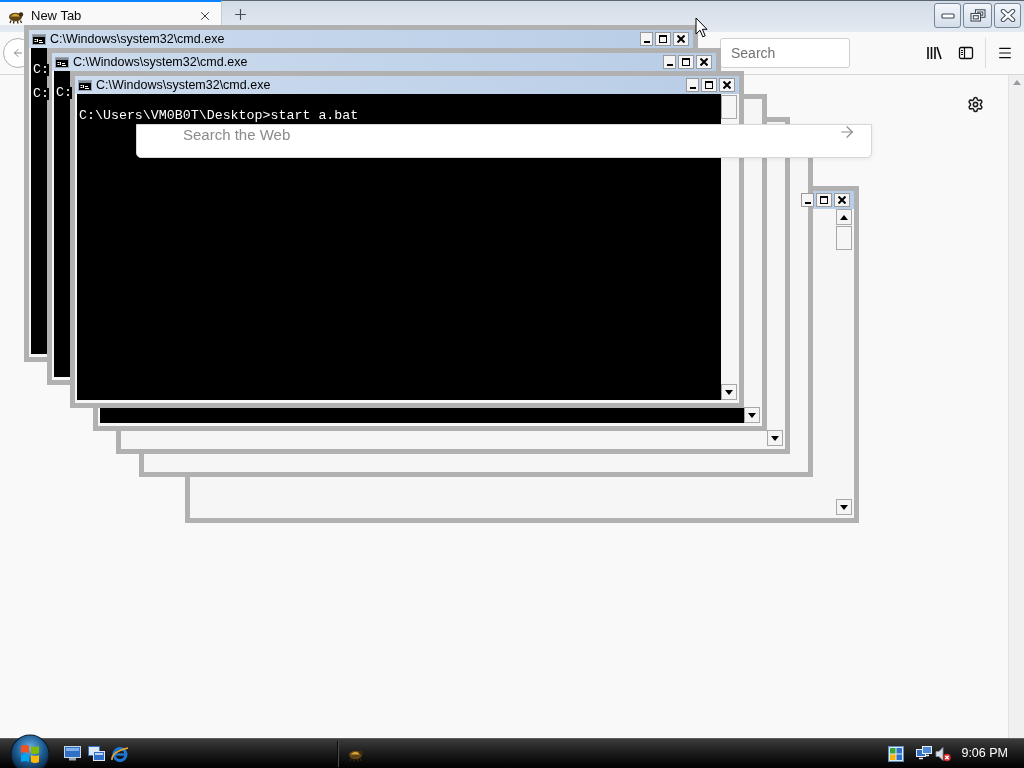 This screenshot has height=768, width=1024. I want to click on start-button, so click(30, 750).